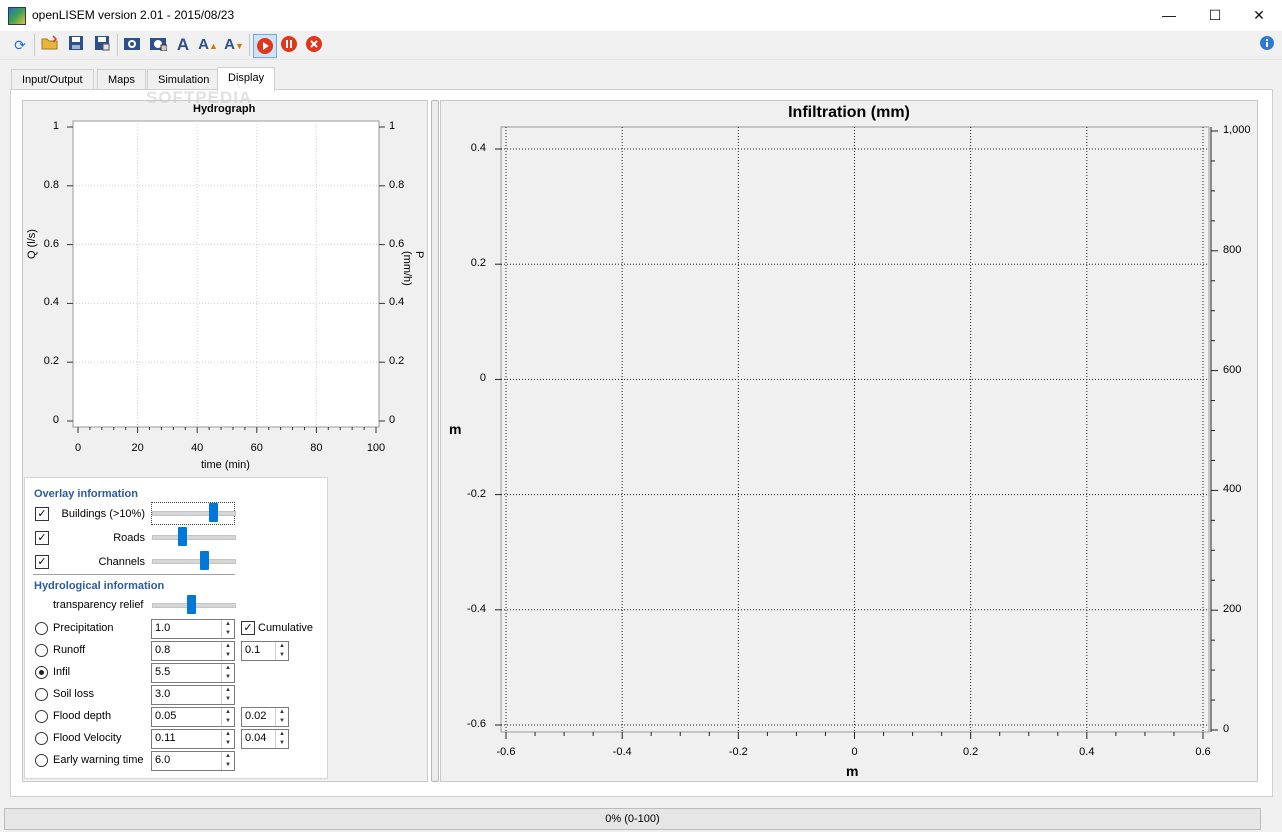 This screenshot has height=832, width=1282. Describe the element at coordinates (50, 45) in the screenshot. I see `open-folder-icon` at that location.